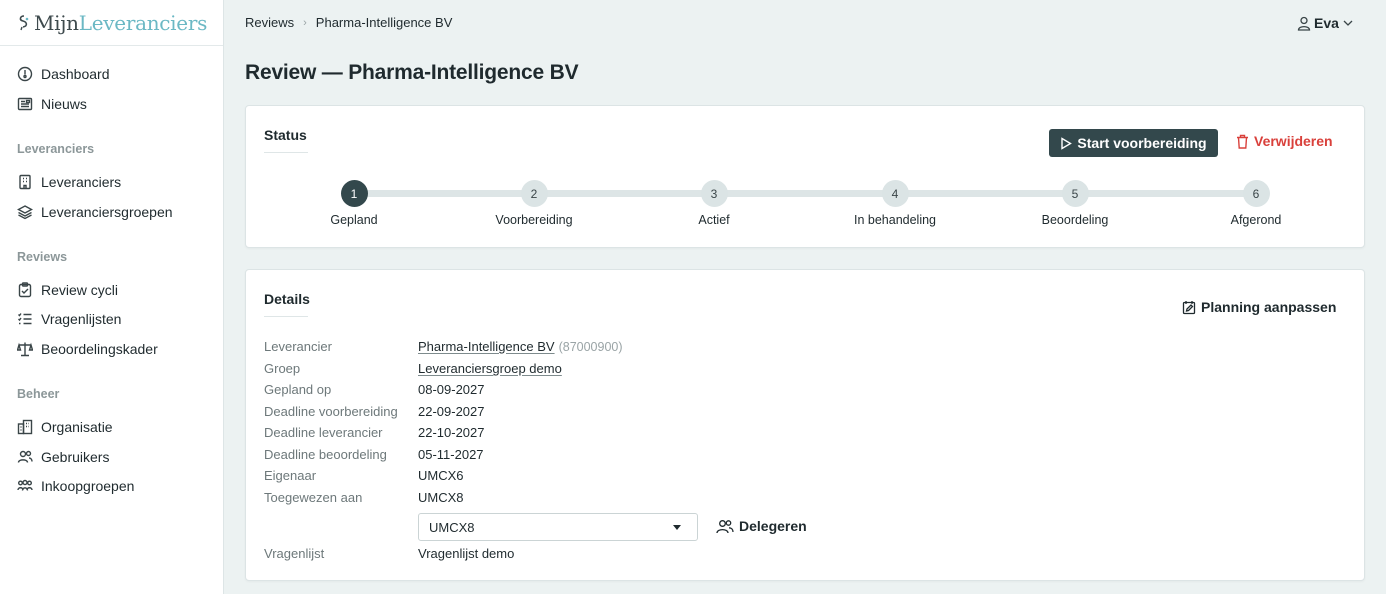  What do you see at coordinates (298, 346) in the screenshot?
I see `detail-label: Leverancier` at bounding box center [298, 346].